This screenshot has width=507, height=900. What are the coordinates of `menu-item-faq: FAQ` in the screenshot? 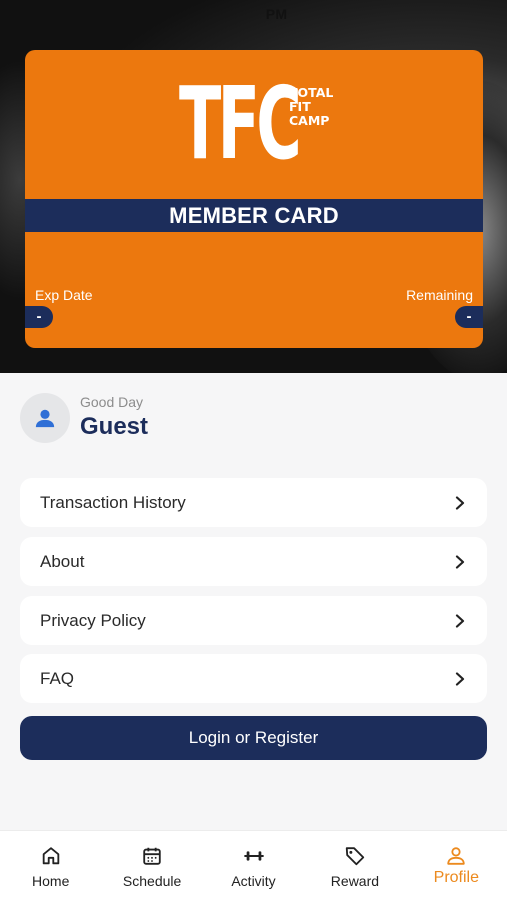 It's located at (253, 678).